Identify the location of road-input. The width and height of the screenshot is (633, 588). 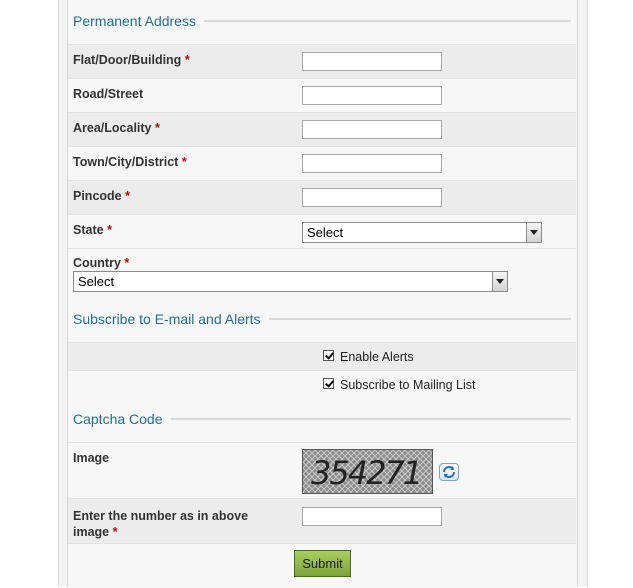
(372, 95).